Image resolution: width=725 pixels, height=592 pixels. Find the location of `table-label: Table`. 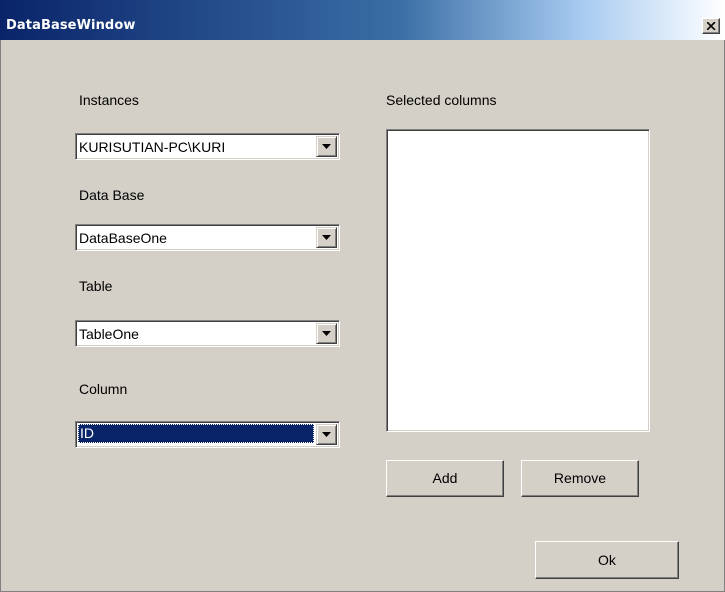

table-label: Table is located at coordinates (96, 286).